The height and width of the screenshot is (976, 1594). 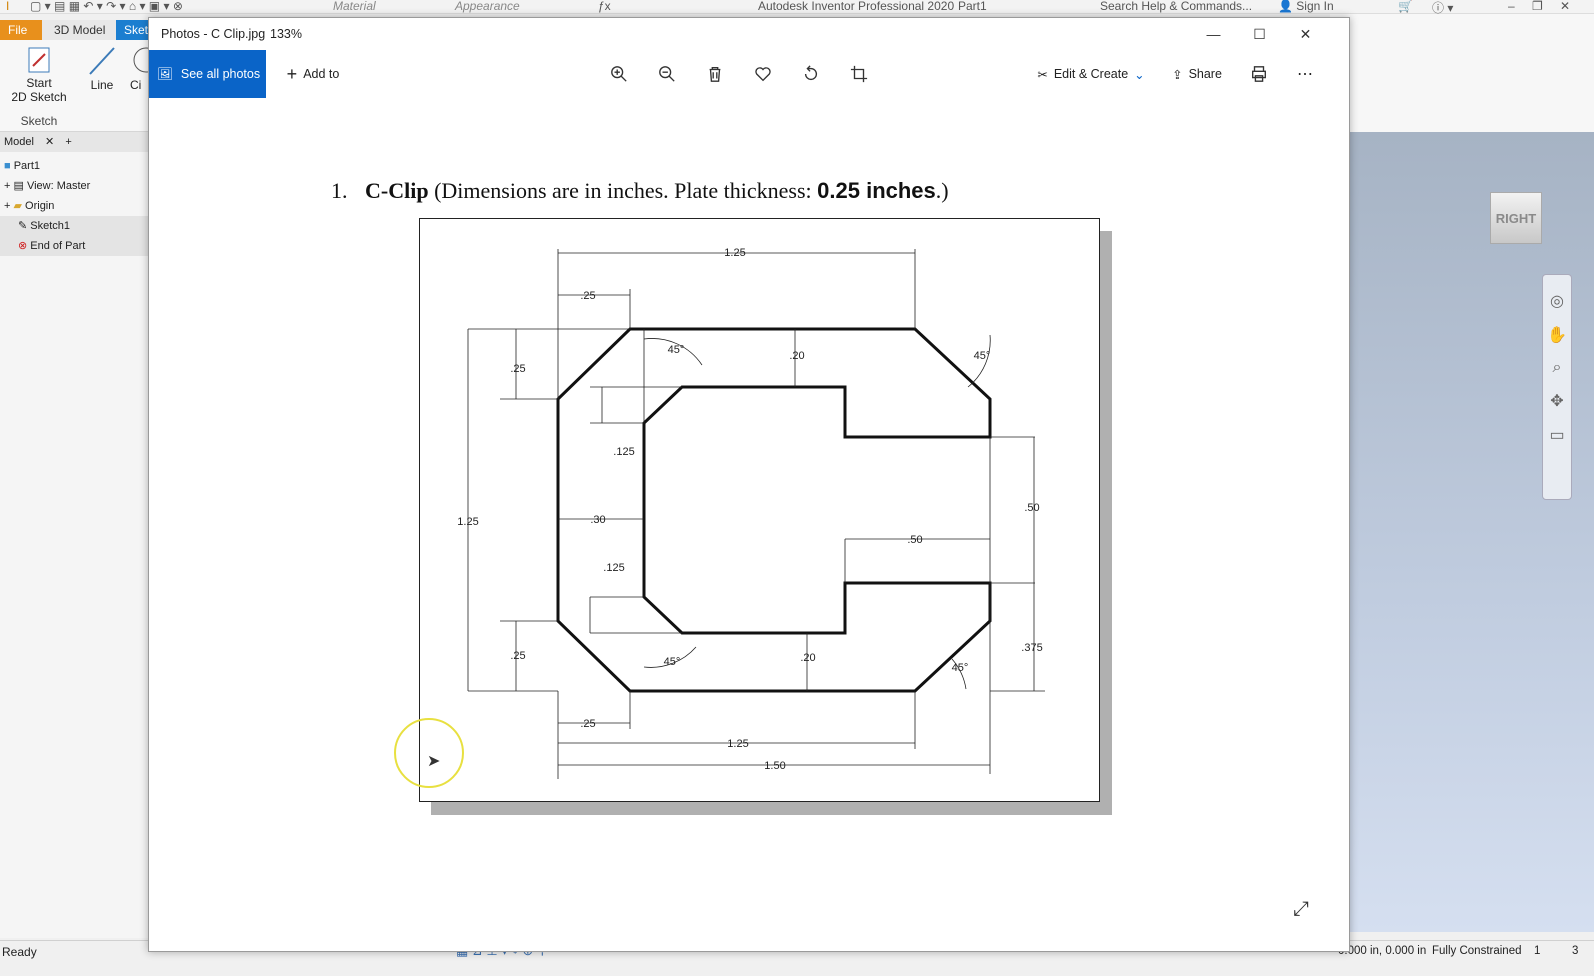 I want to click on label-wall-30: .30, so click(x=597, y=520).